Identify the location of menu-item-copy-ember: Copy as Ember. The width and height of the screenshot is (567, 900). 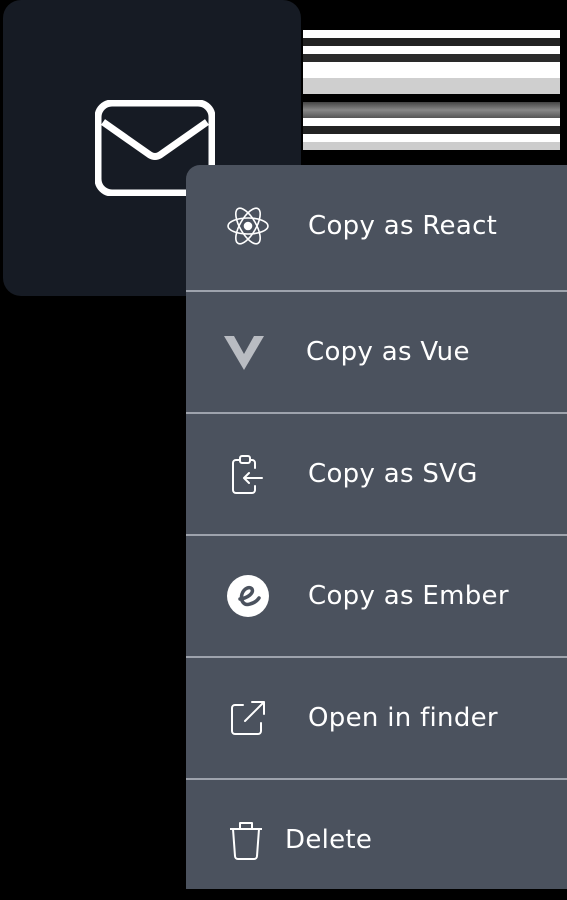
(376, 595).